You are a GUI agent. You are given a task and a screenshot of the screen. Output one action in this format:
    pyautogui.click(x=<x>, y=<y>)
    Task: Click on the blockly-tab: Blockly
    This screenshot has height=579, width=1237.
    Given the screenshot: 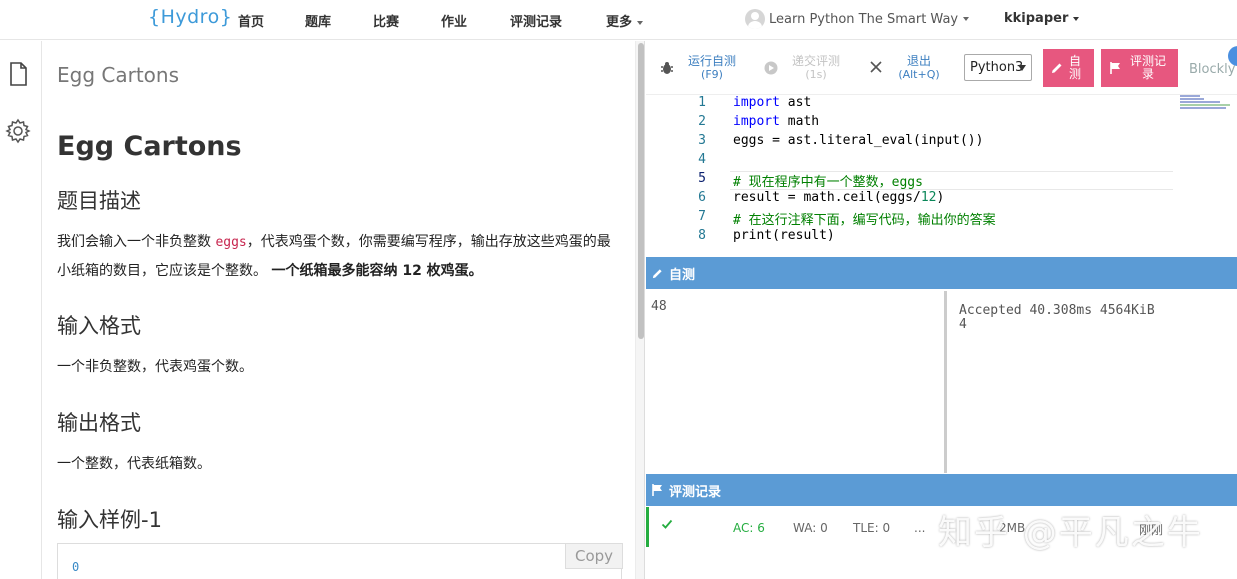 What is the action you would take?
    pyautogui.click(x=1212, y=69)
    